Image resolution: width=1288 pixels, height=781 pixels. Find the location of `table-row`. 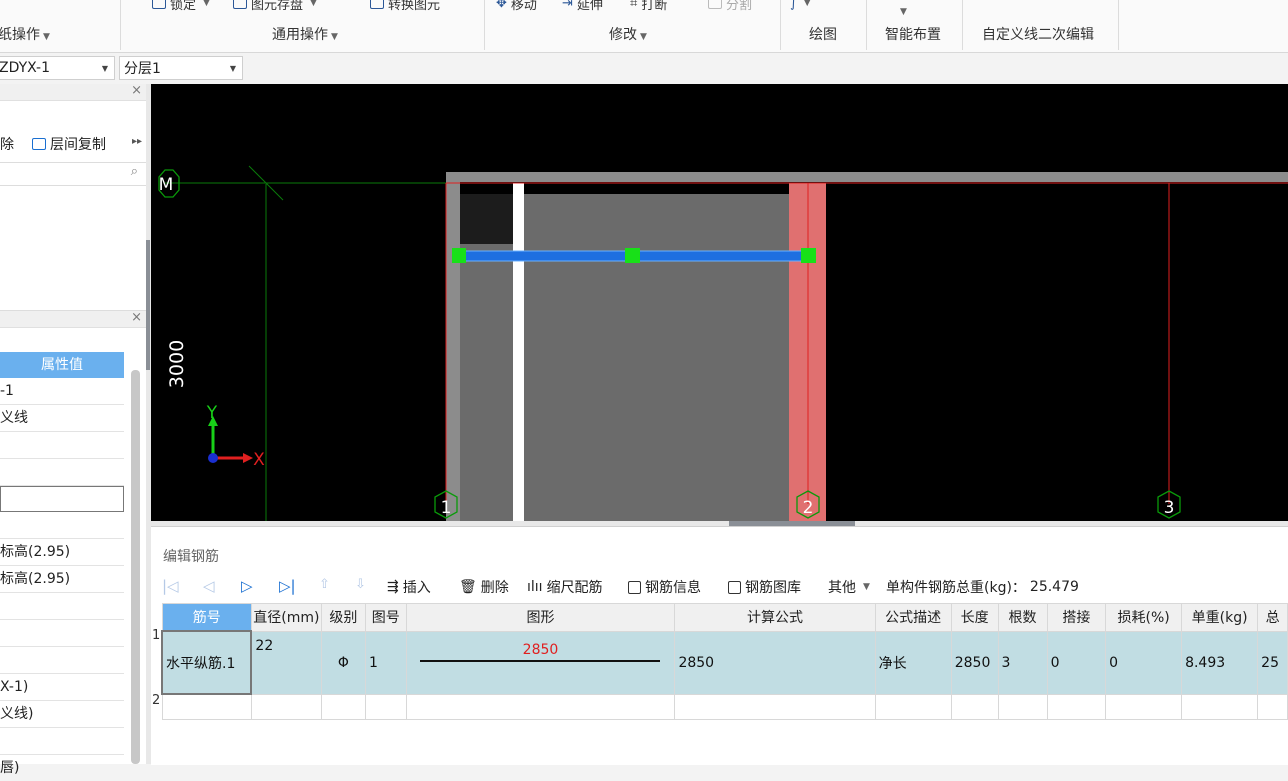

table-row is located at coordinates (724, 706).